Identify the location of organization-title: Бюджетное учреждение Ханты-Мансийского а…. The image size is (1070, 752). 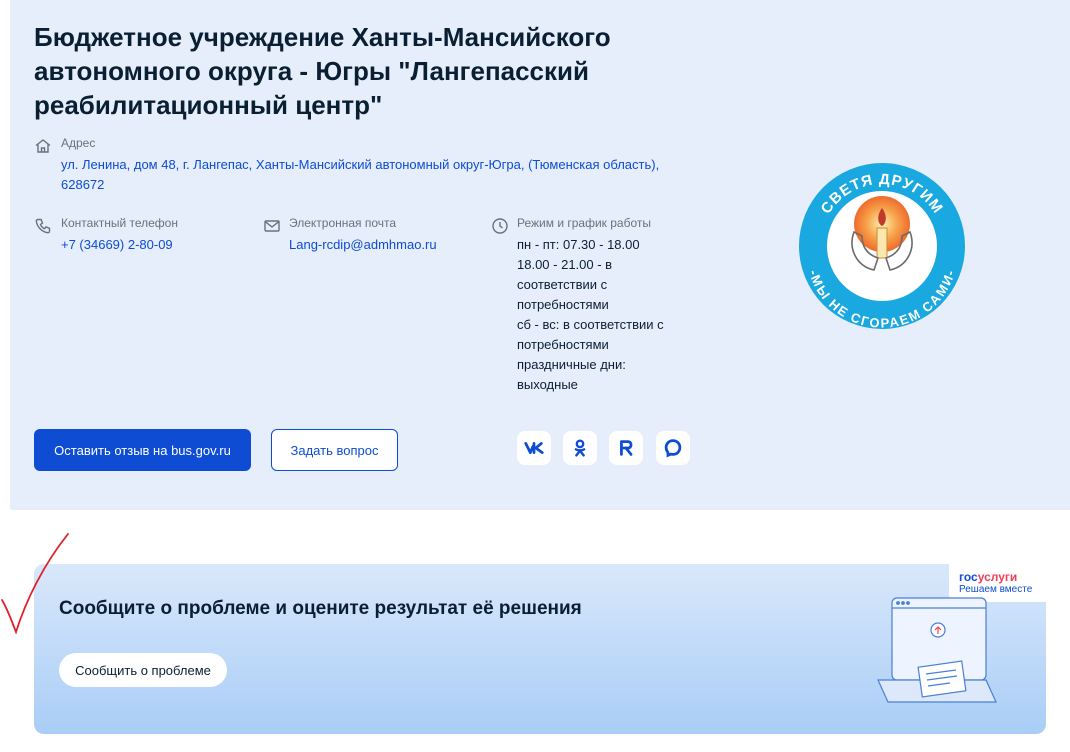
(322, 71).